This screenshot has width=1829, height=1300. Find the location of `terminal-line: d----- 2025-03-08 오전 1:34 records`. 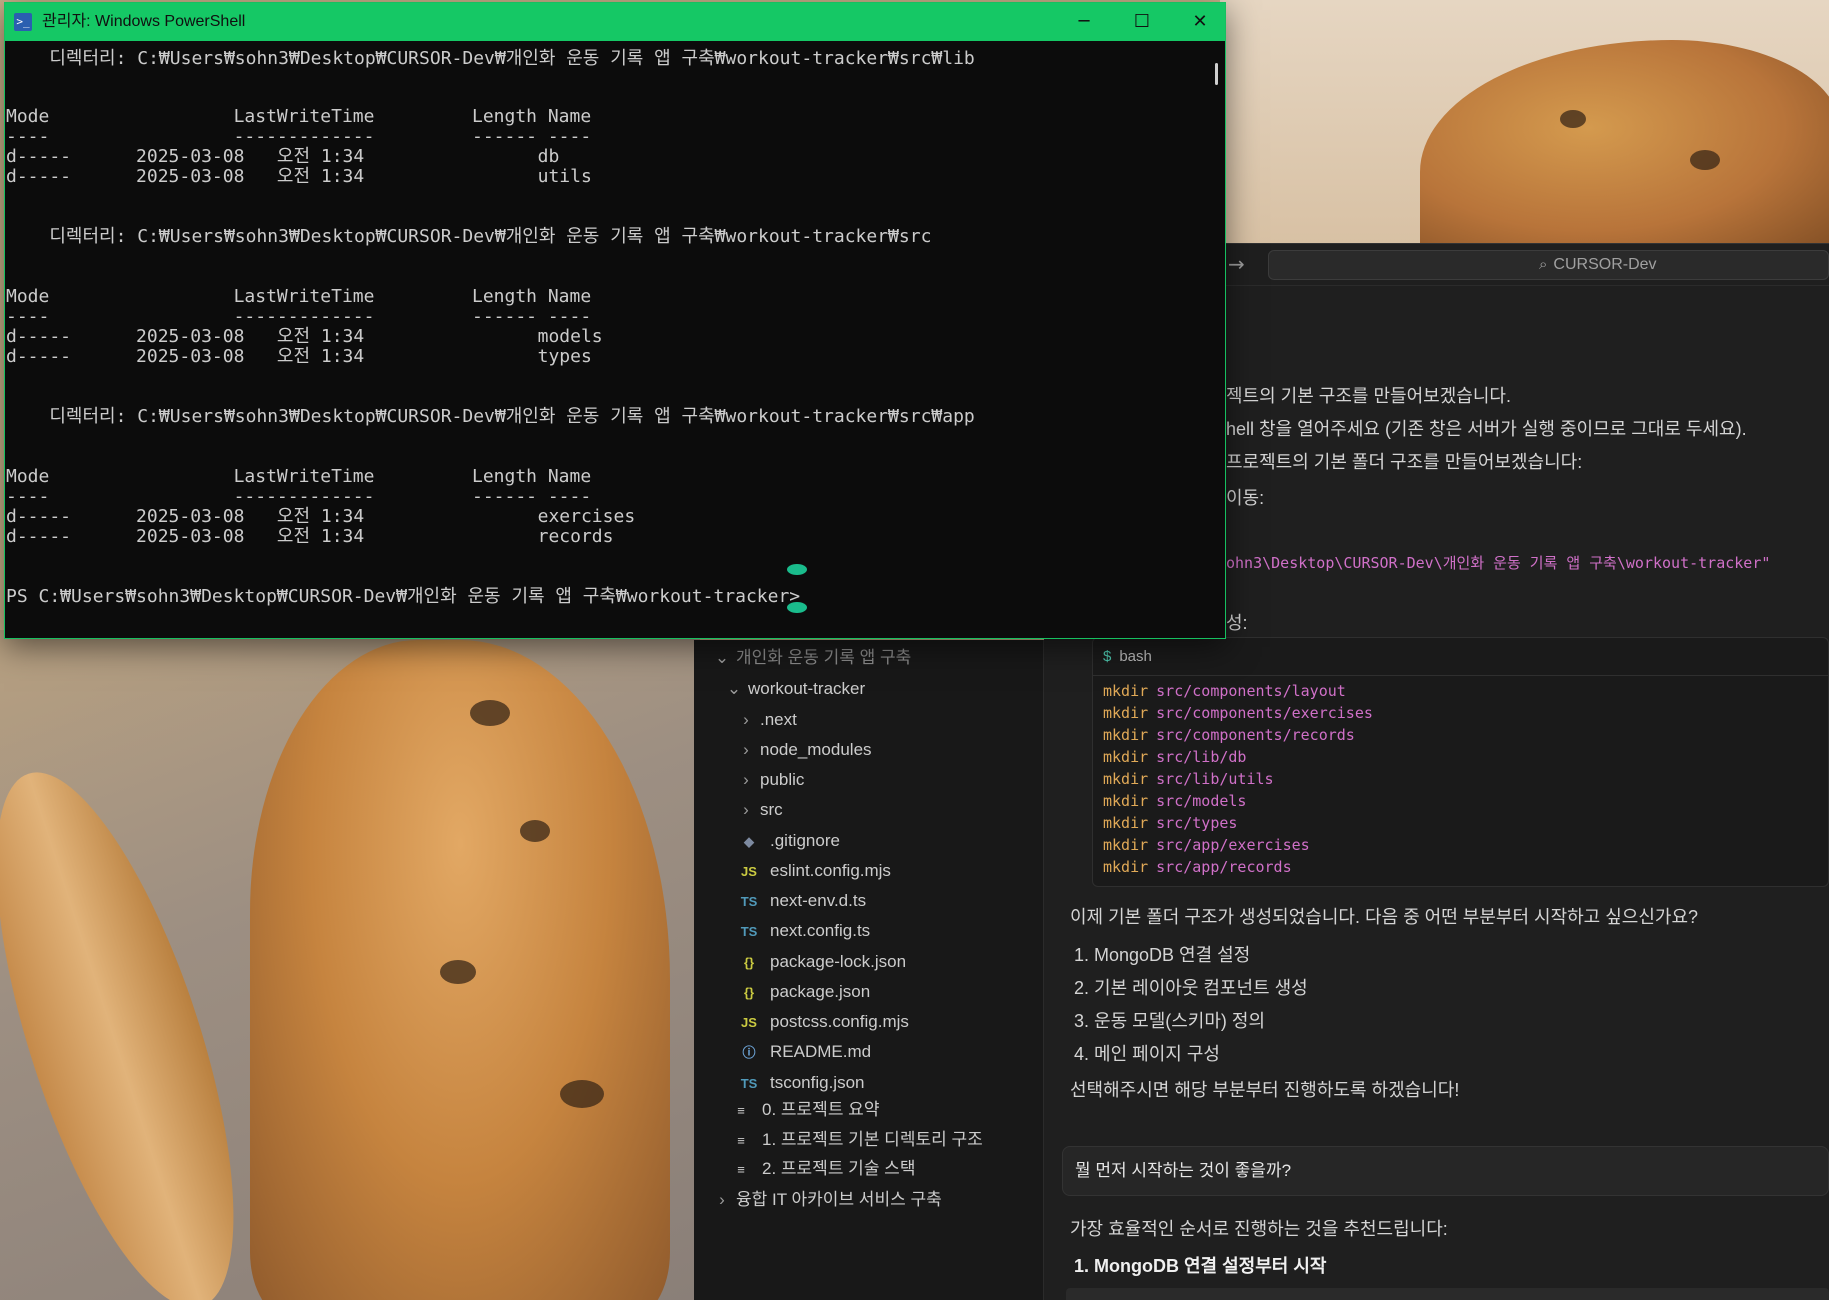

terminal-line: d----- 2025-03-08 오전 1:34 records is located at coordinates (310, 536).